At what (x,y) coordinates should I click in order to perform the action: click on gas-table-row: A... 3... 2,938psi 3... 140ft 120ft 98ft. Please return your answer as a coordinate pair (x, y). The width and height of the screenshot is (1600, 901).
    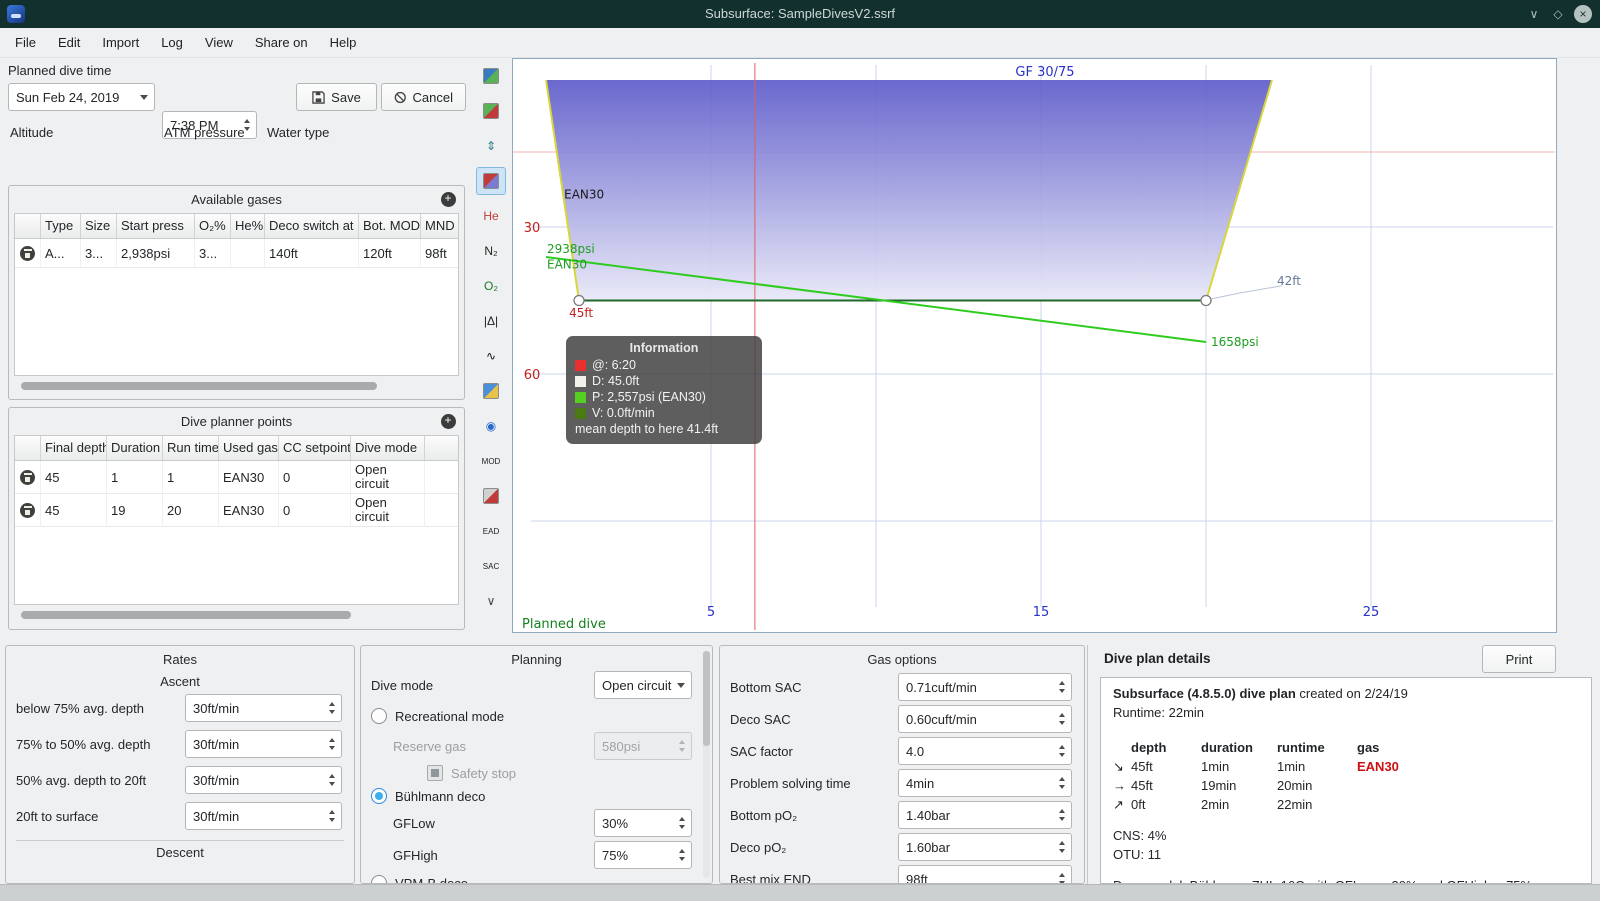
    Looking at the image, I should click on (236, 253).